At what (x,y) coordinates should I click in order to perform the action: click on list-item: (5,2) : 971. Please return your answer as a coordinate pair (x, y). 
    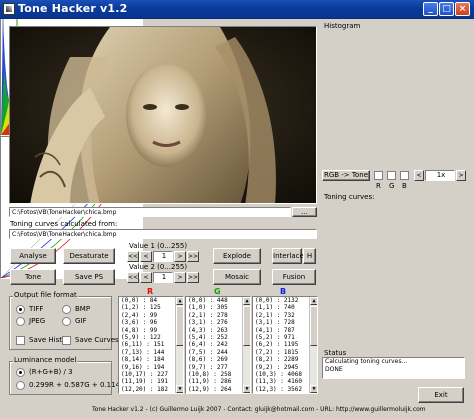
    Looking at the image, I should click on (286, 337).